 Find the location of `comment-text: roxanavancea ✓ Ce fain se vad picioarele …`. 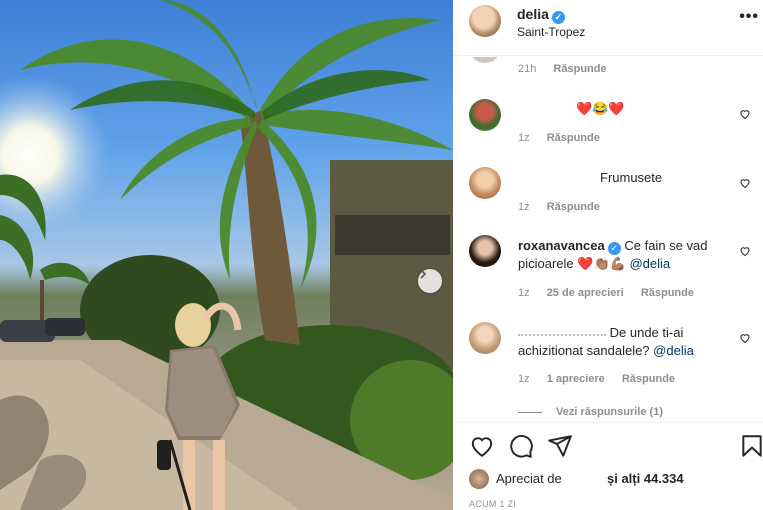

comment-text: roxanavancea ✓ Ce fain se vad picioarele … is located at coordinates (613, 254).